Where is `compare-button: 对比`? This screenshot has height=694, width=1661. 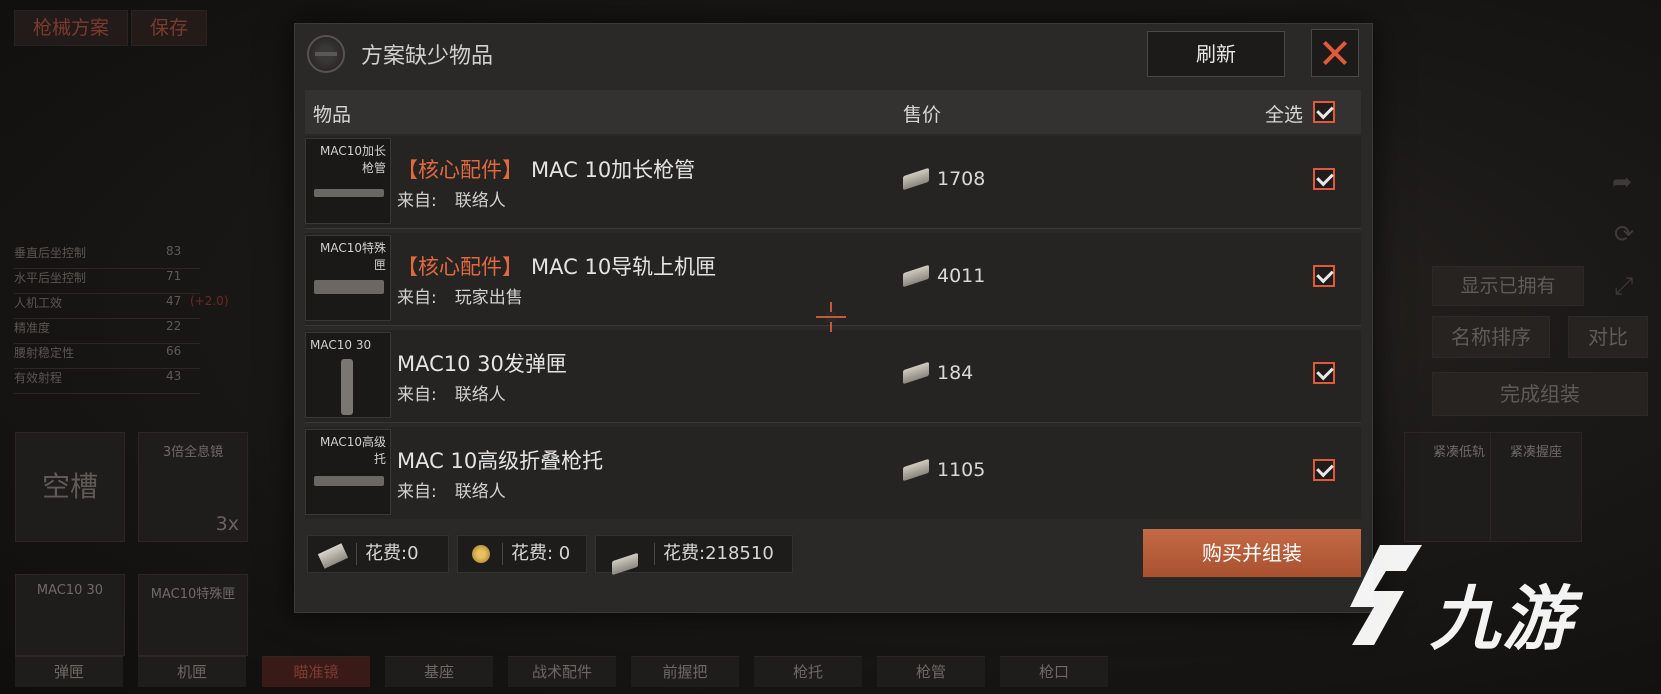 compare-button: 对比 is located at coordinates (1608, 337).